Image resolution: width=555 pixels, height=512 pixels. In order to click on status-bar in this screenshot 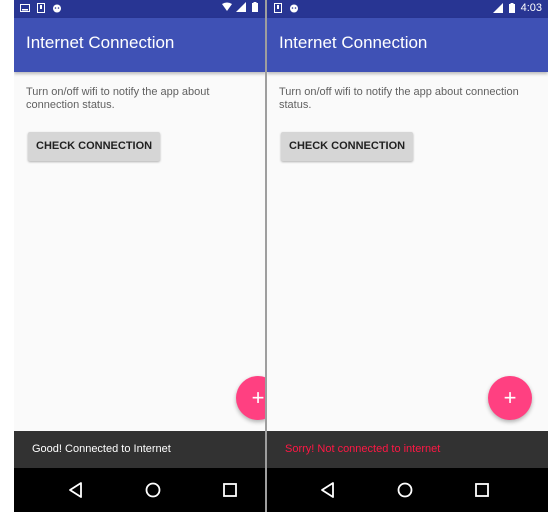, I will do `click(140, 9)`.